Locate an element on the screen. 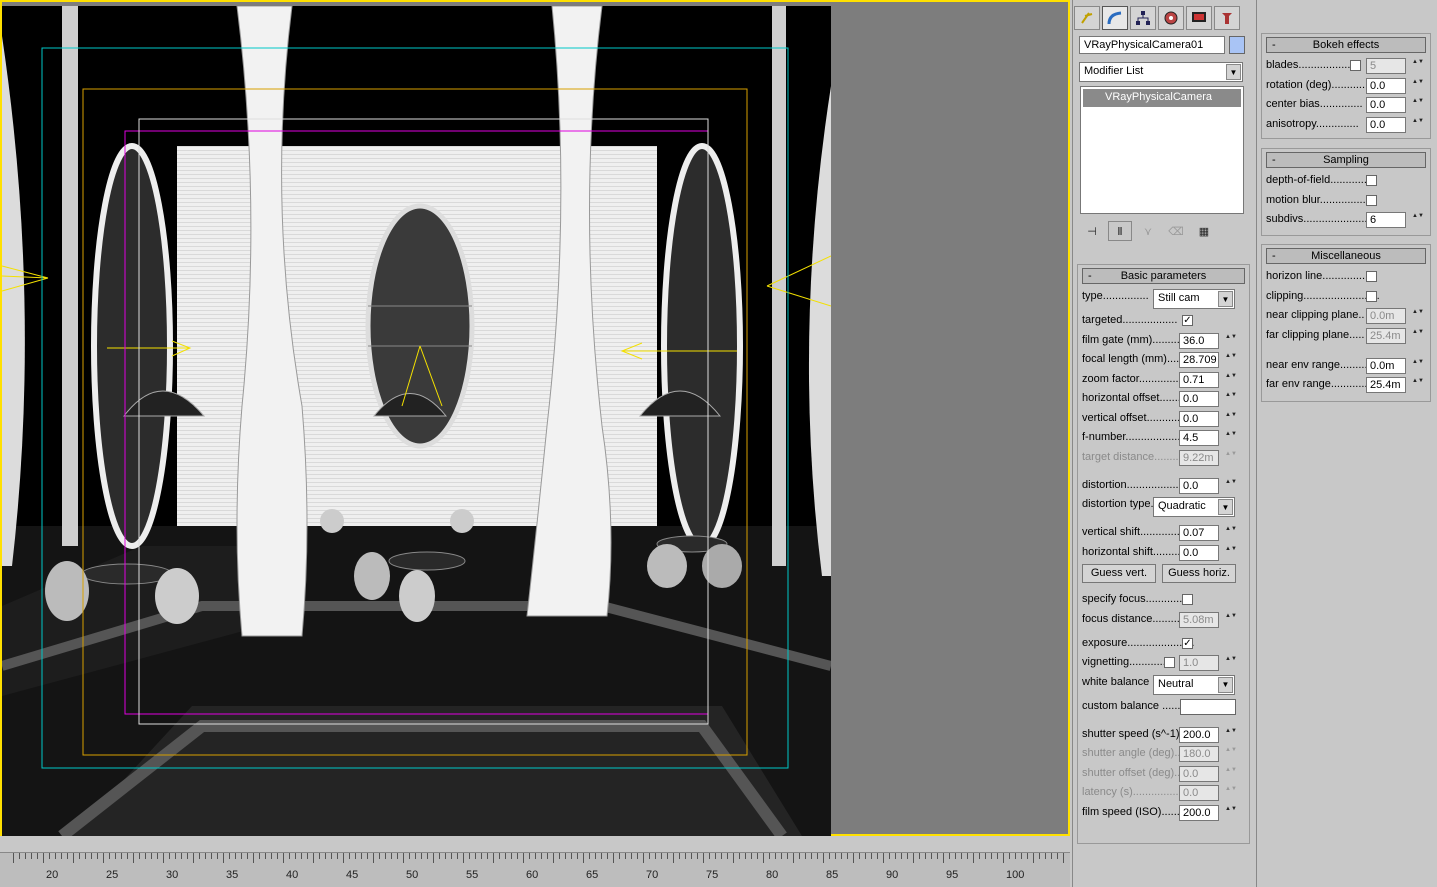 The image size is (1437, 887). modifier-stack: VRayPhysicalCamera is located at coordinates (1162, 150).